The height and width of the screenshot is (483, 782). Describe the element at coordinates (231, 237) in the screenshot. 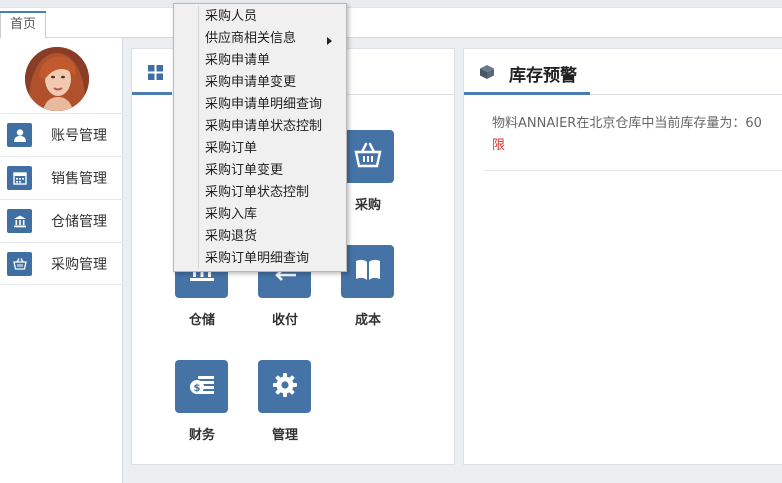

I see `menu-item-purchase-return: 采购退货` at that location.